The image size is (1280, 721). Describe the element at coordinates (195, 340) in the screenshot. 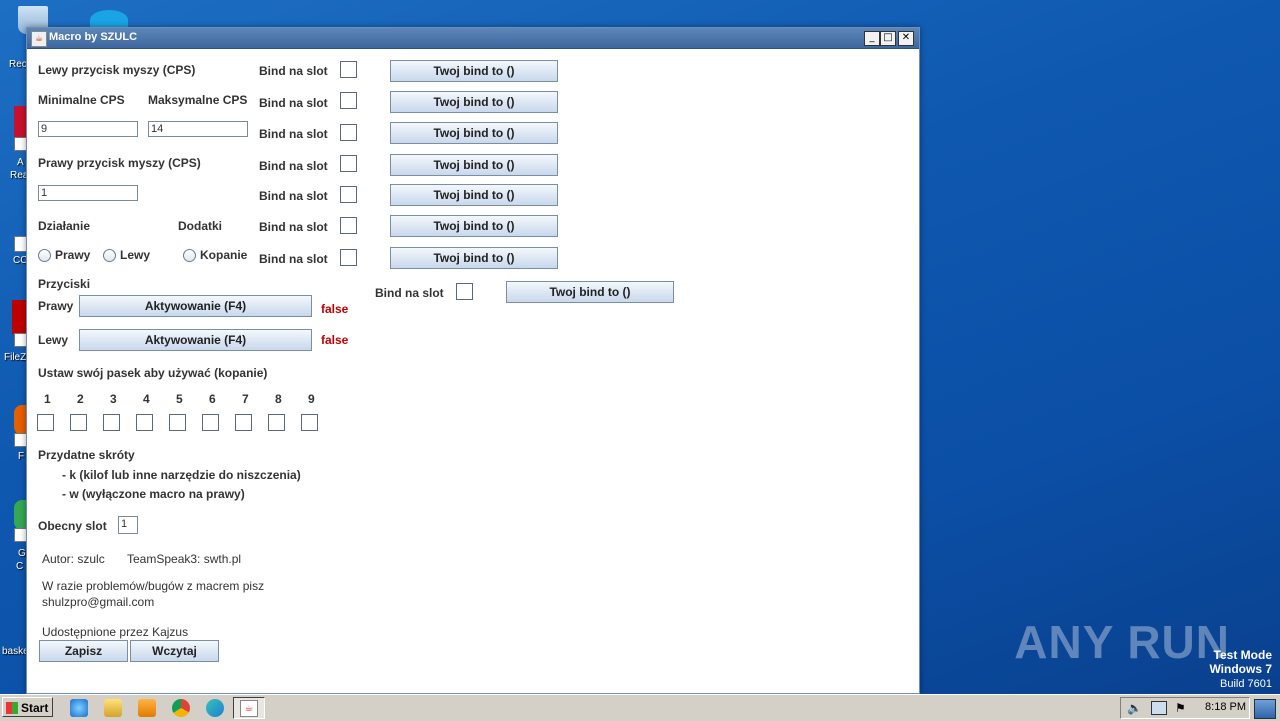

I see `activate-left-button: Aktywowanie (F4)` at that location.